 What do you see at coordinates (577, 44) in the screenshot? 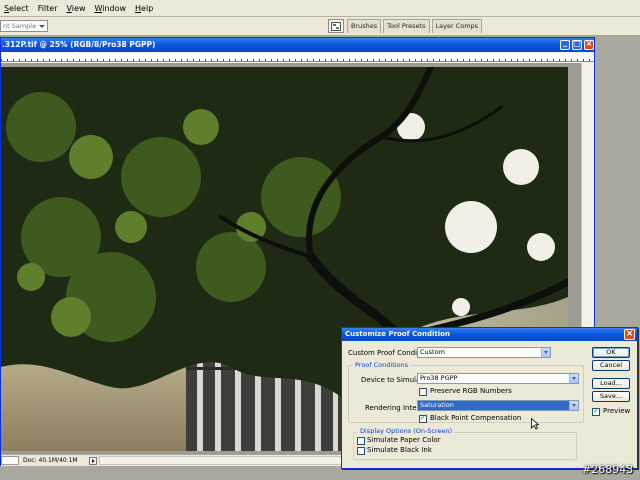
I see `maximize-button` at bounding box center [577, 44].